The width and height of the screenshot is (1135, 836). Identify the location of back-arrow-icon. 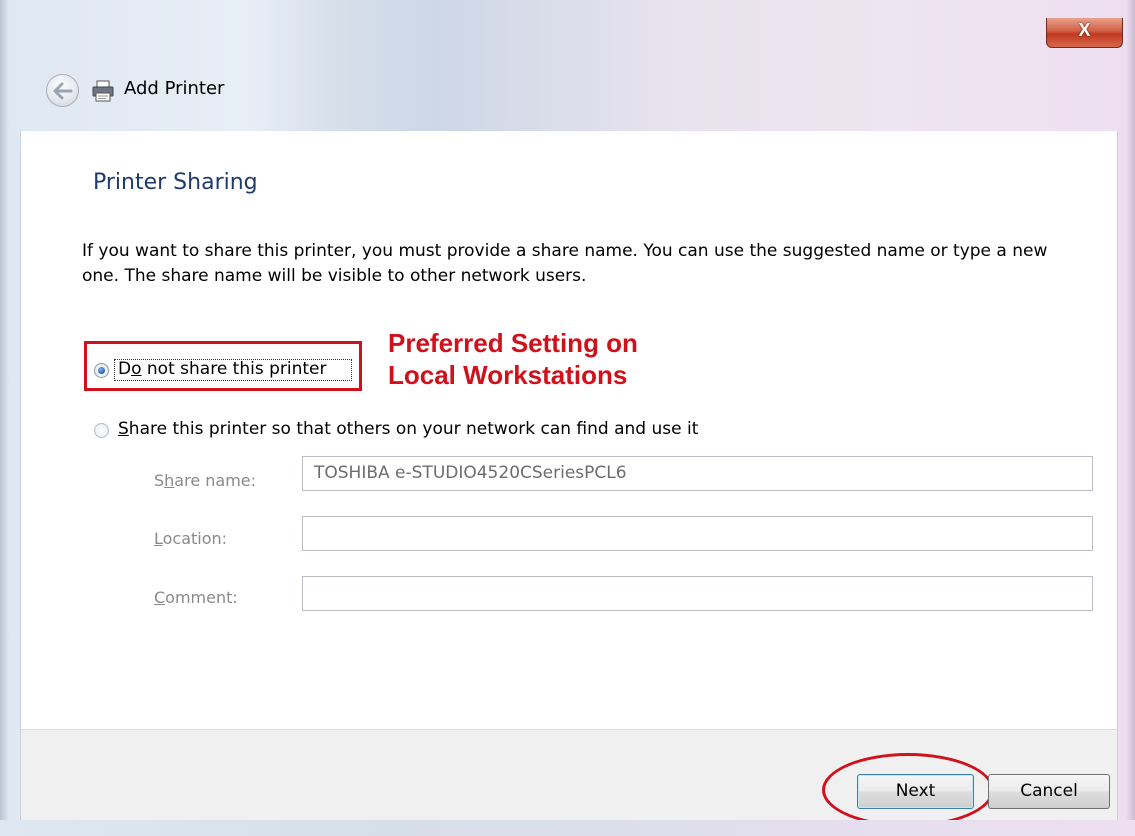
(63, 91).